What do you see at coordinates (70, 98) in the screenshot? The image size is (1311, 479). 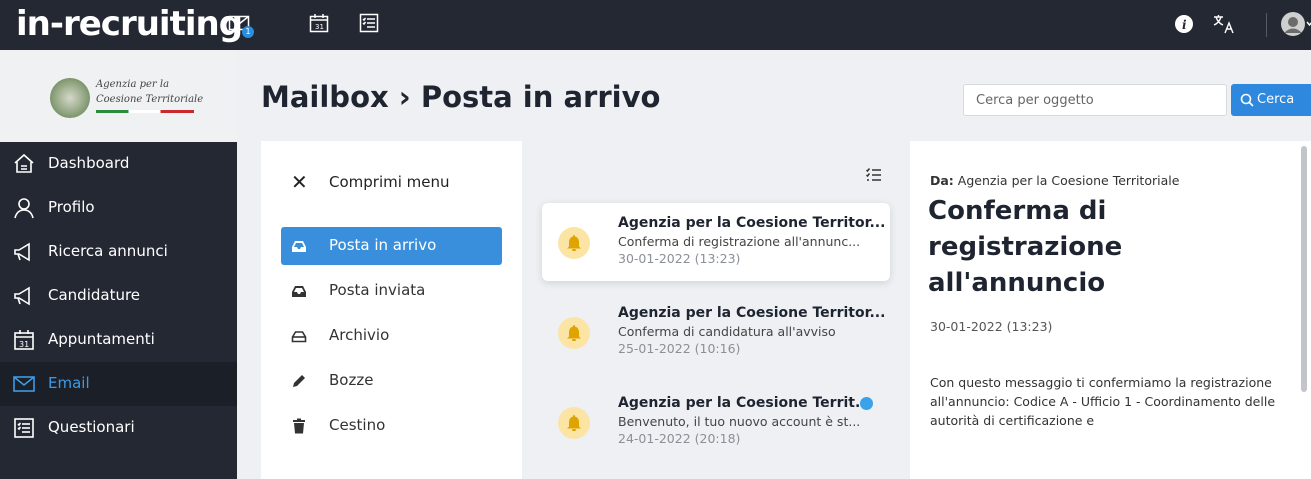 I see `emblem-icon` at bounding box center [70, 98].